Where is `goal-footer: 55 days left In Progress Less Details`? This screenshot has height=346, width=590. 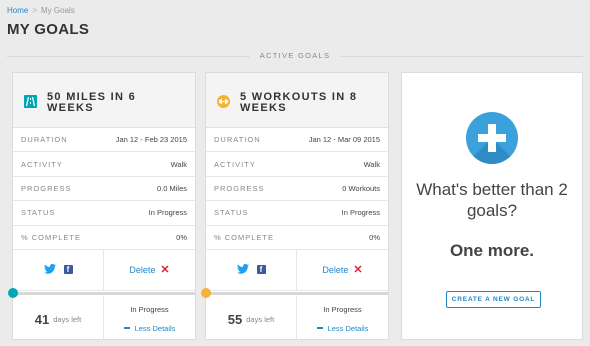
goal-footer: 55 days left In Progress Less Details is located at coordinates (297, 317).